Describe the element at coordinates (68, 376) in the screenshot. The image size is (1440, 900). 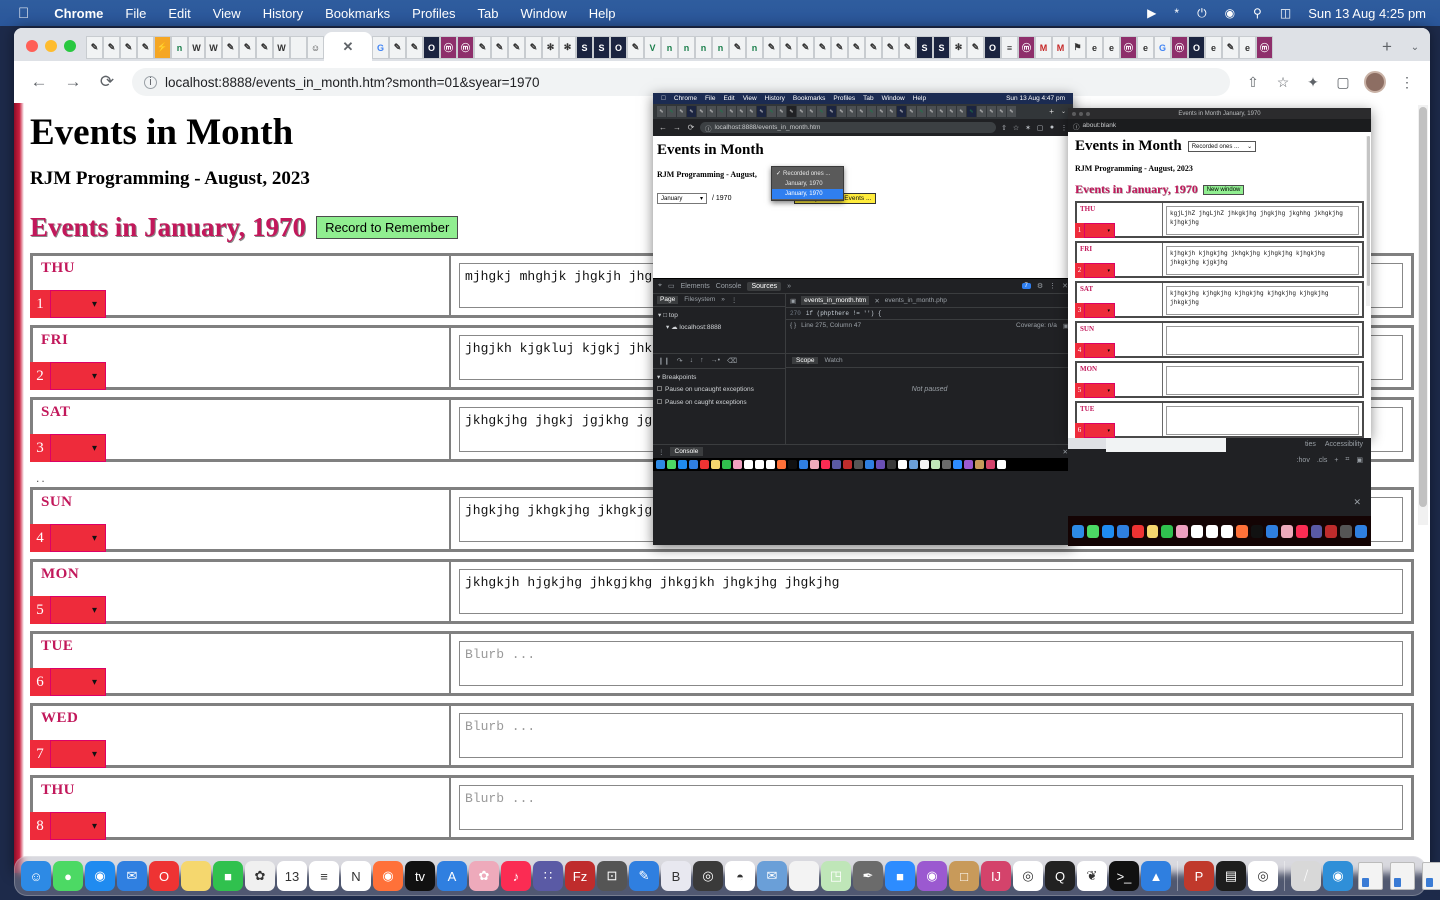
I see `day-number-selector: 2 ▾` at that location.